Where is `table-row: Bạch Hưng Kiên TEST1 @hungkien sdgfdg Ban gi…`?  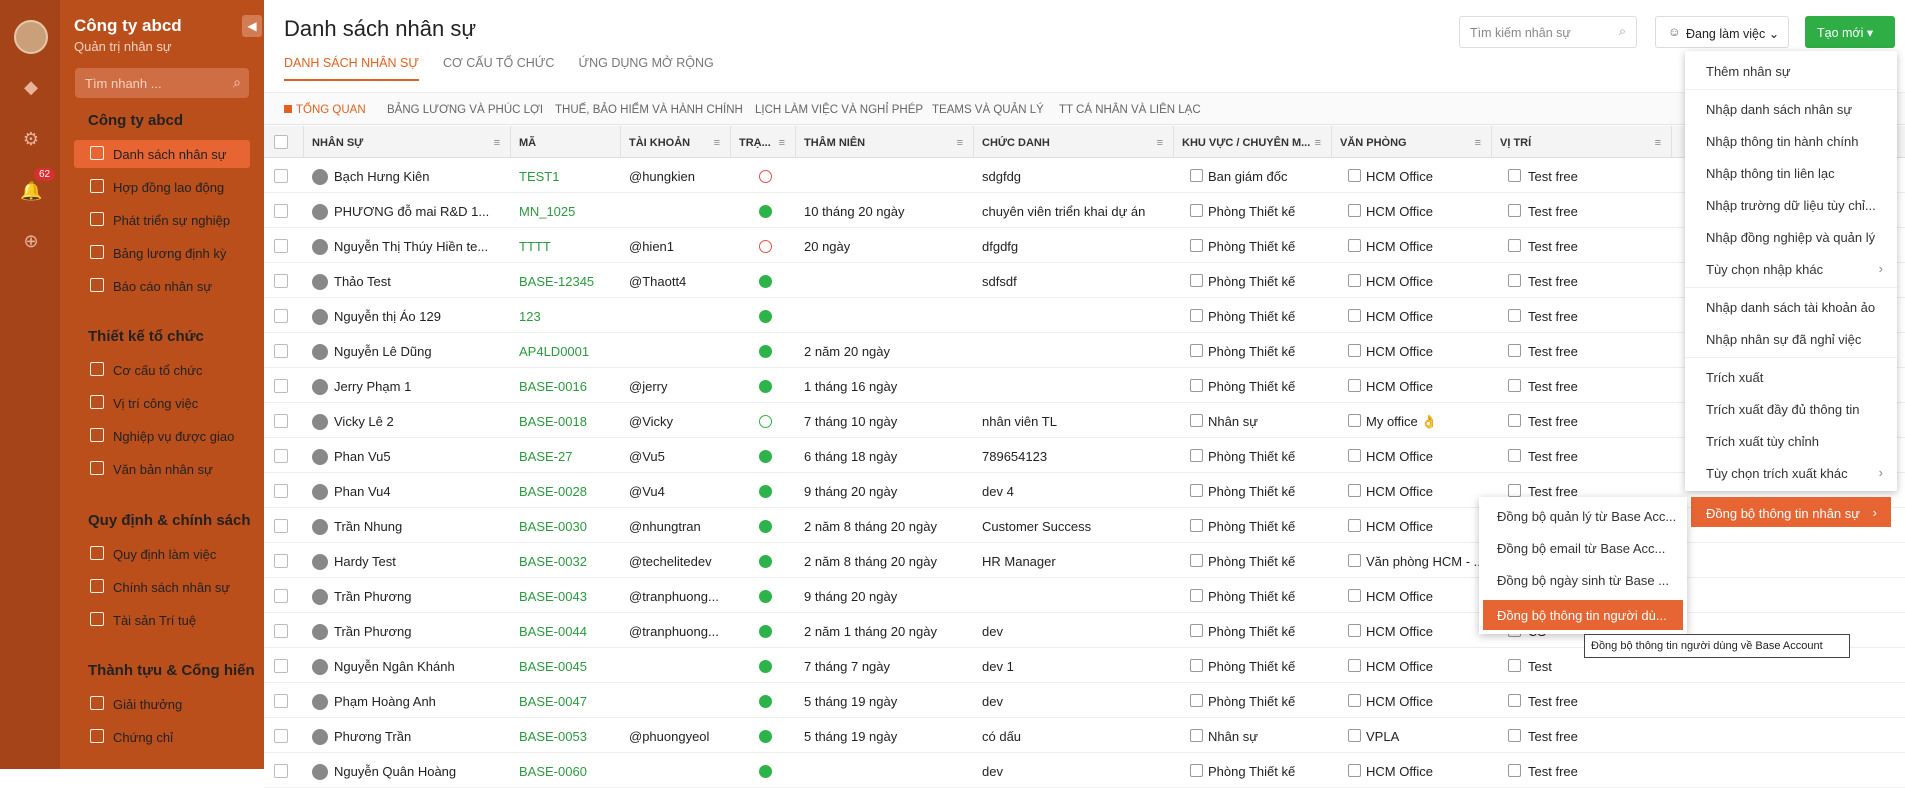
table-row: Bạch Hưng Kiên TEST1 @hungkien sdgfdg Ban gi… is located at coordinates (1084, 175).